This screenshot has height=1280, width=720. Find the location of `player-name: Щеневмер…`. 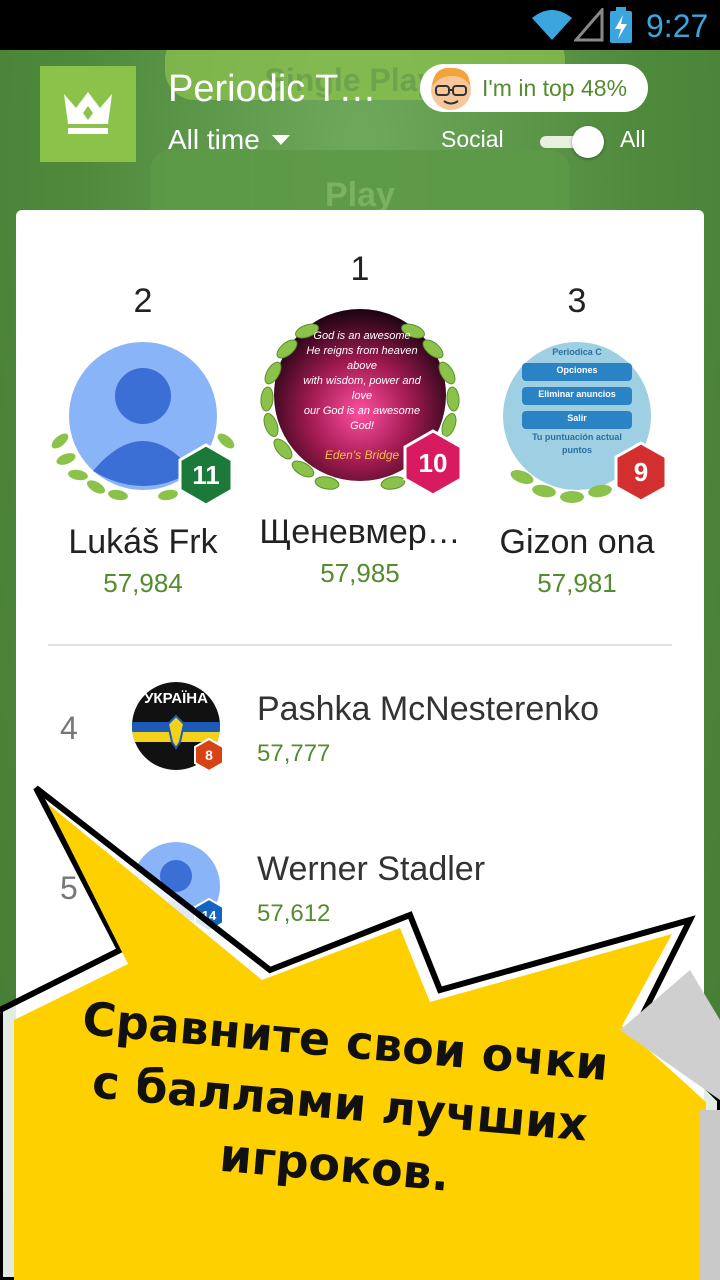

player-name: Щеневмер… is located at coordinates (360, 532).